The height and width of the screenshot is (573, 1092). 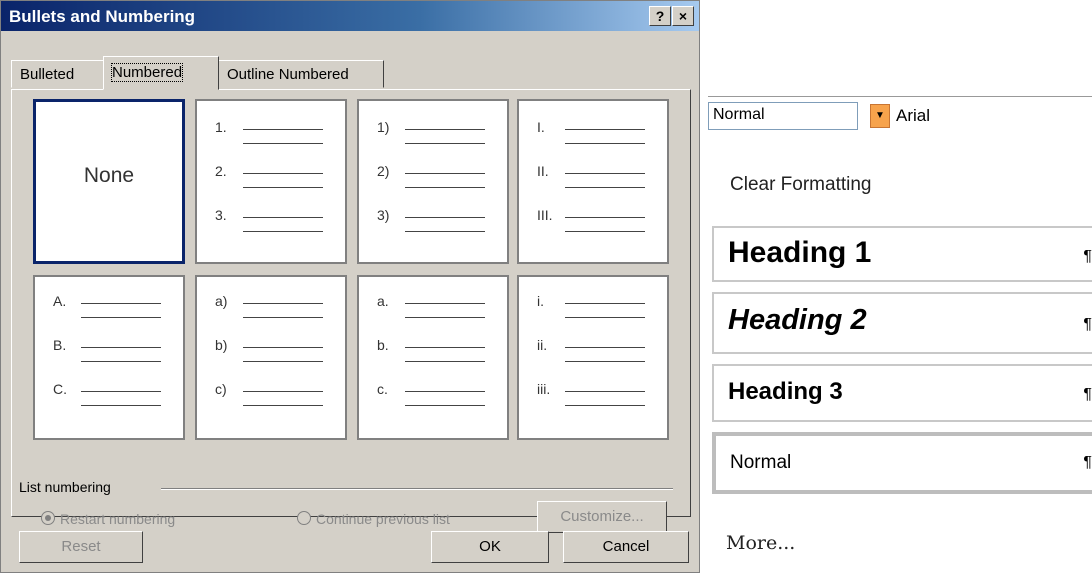 I want to click on style-label: Normal, so click(x=761, y=462).